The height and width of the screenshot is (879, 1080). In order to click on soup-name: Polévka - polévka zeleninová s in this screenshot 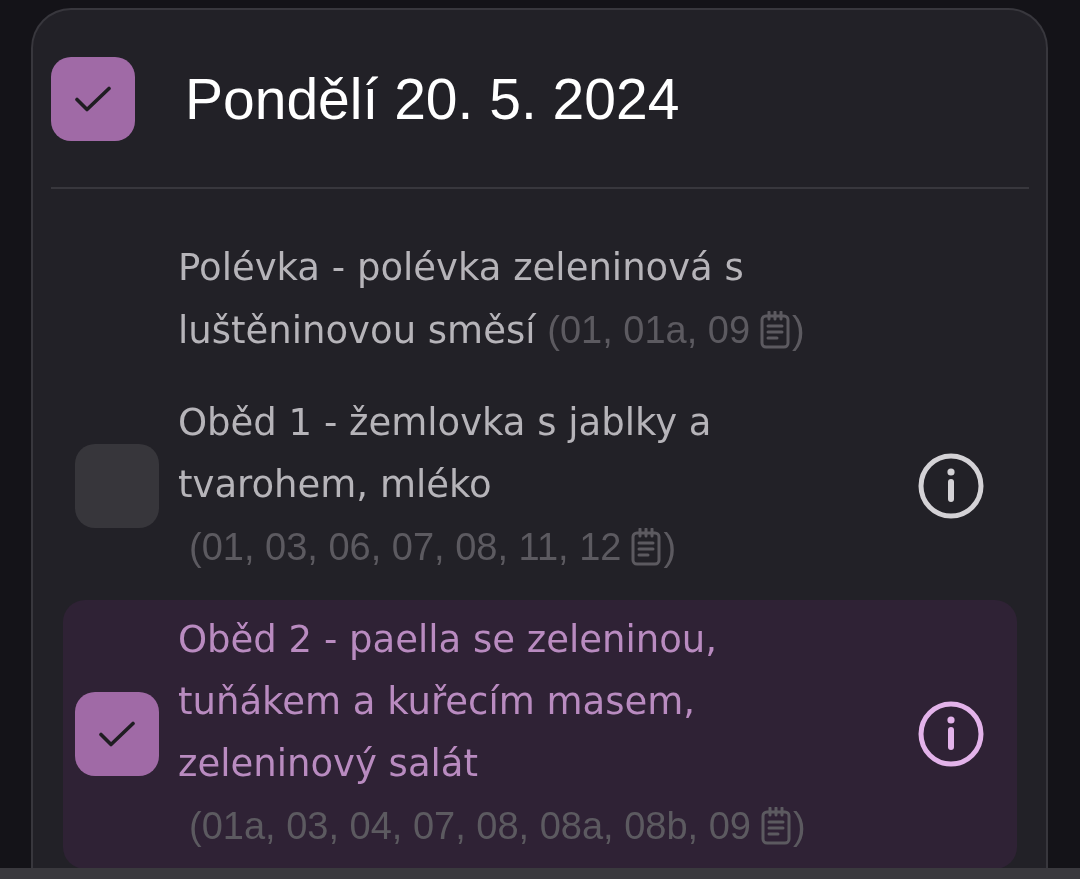, I will do `click(461, 267)`.